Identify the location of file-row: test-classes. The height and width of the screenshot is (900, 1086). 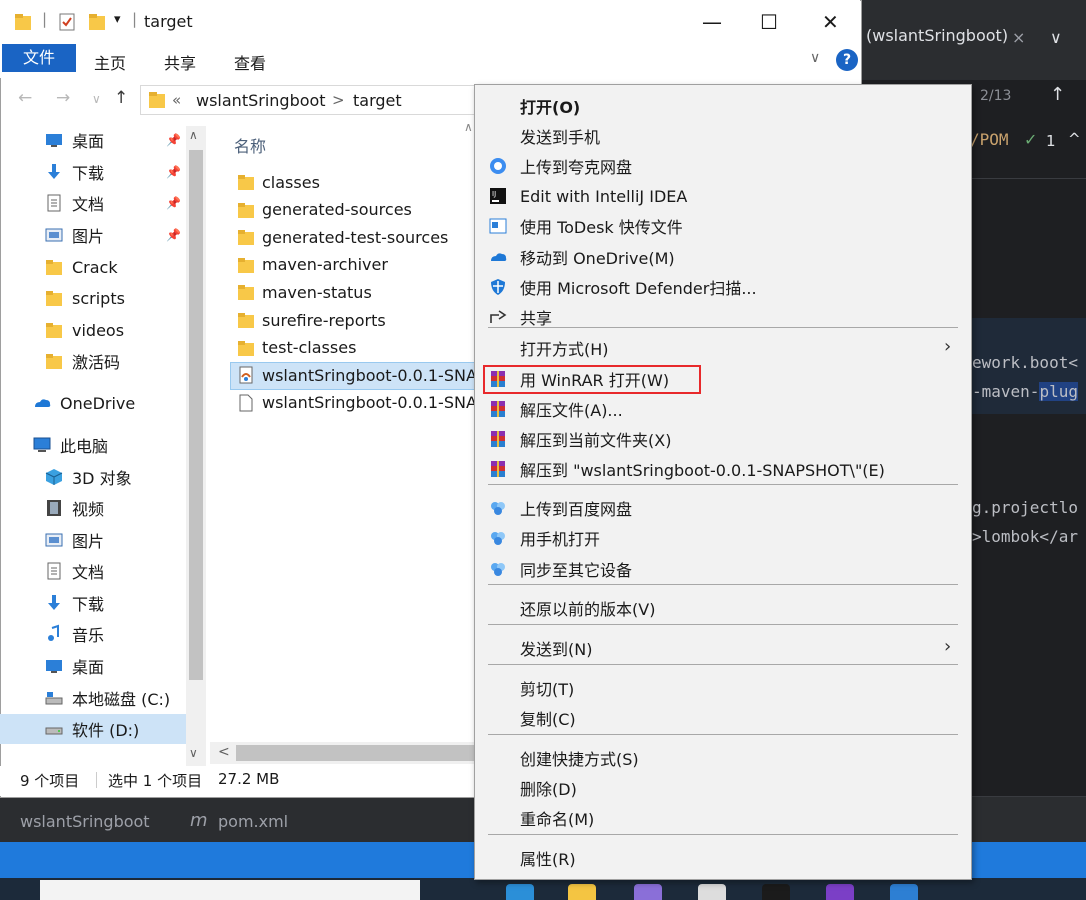
(296, 348).